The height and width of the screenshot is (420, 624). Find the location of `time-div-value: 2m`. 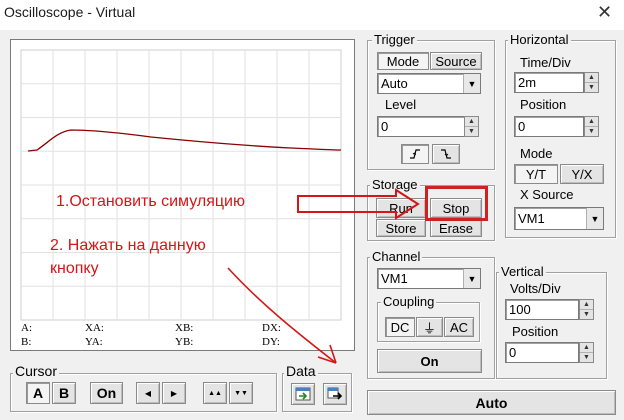

time-div-value: 2m is located at coordinates (527, 82).